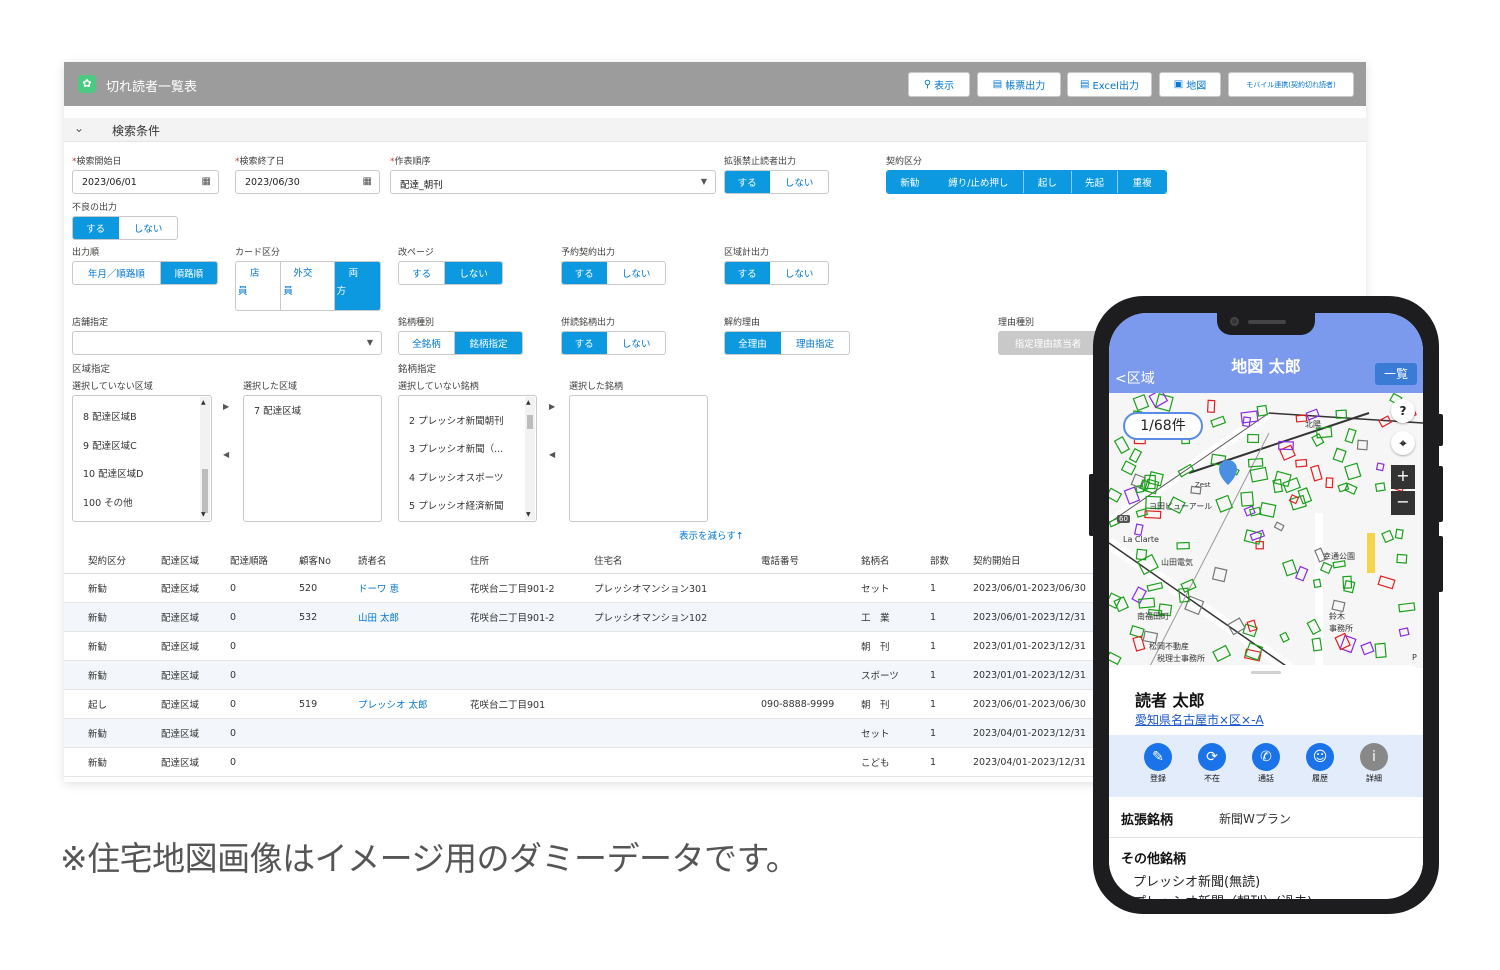 This screenshot has height=970, width=1500. I want to click on contract-type-option: 先起, so click(1095, 182).